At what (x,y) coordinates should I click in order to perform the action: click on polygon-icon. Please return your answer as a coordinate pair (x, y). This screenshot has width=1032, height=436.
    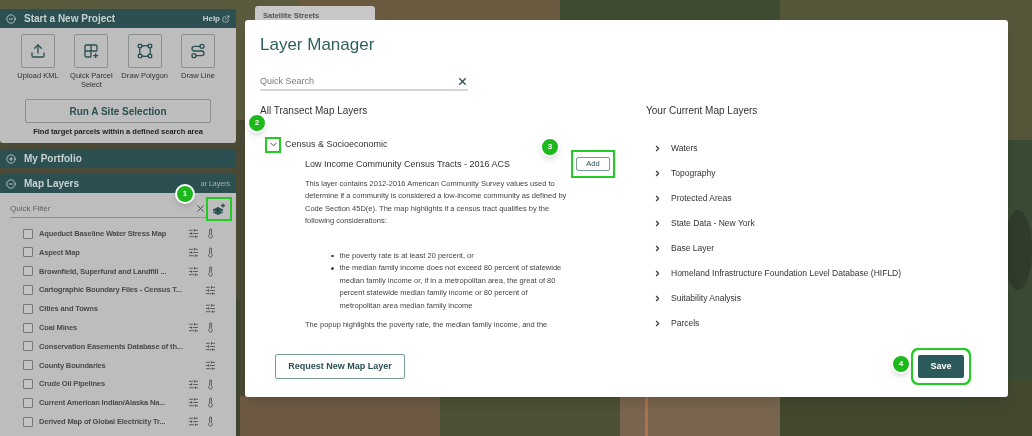
    Looking at the image, I should click on (144, 51).